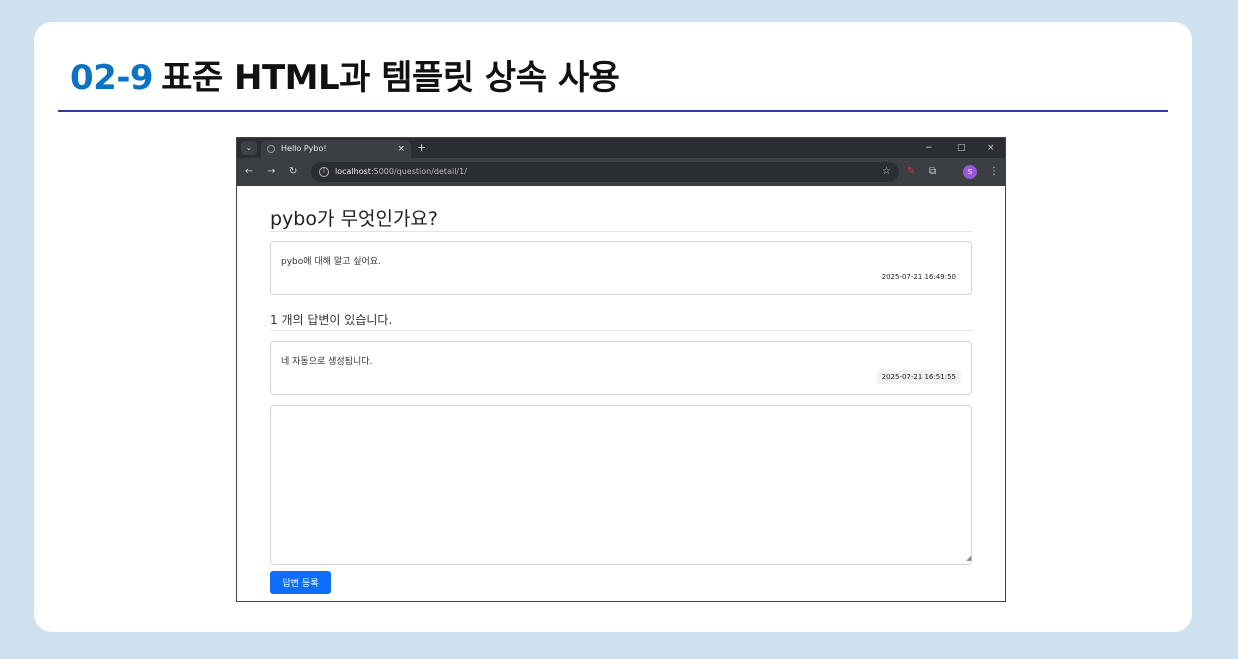  What do you see at coordinates (354, 219) in the screenshot?
I see `question-subject: pybo가 무엇인가요?` at bounding box center [354, 219].